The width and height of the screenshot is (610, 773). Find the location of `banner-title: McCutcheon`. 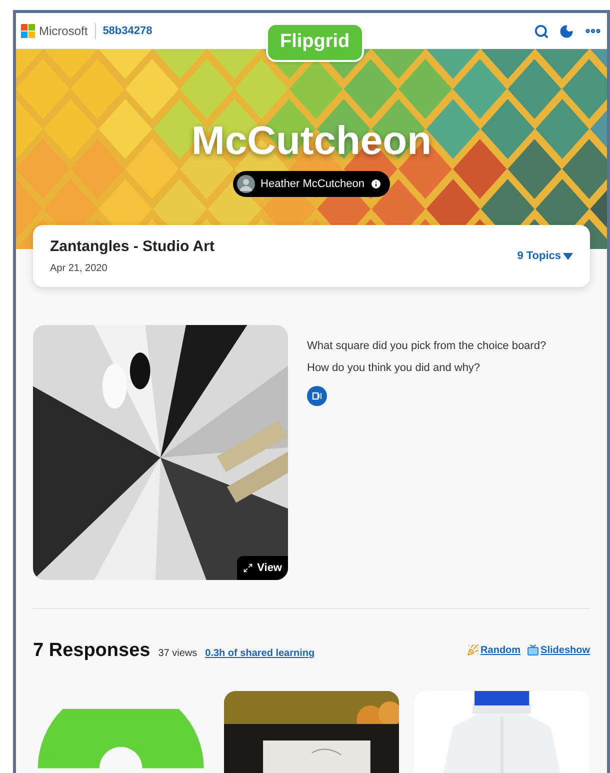

banner-title: McCutcheon is located at coordinates (312, 141).